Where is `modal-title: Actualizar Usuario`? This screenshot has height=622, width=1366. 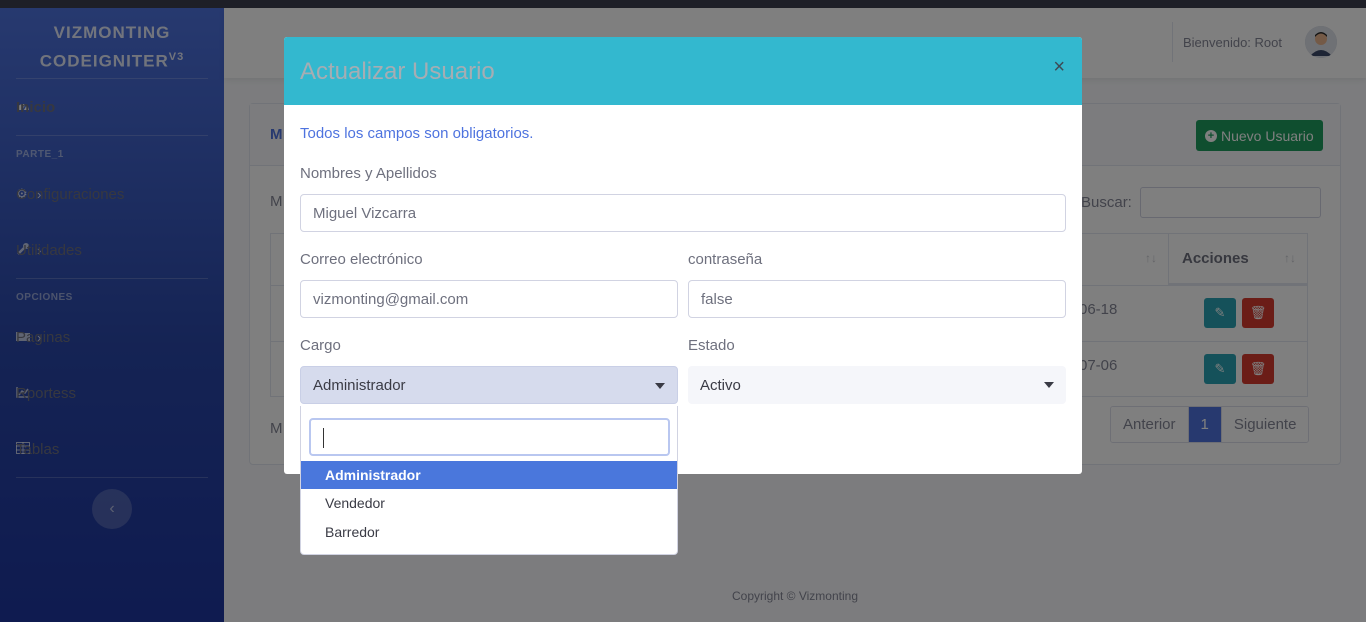
modal-title: Actualizar Usuario is located at coordinates (397, 71).